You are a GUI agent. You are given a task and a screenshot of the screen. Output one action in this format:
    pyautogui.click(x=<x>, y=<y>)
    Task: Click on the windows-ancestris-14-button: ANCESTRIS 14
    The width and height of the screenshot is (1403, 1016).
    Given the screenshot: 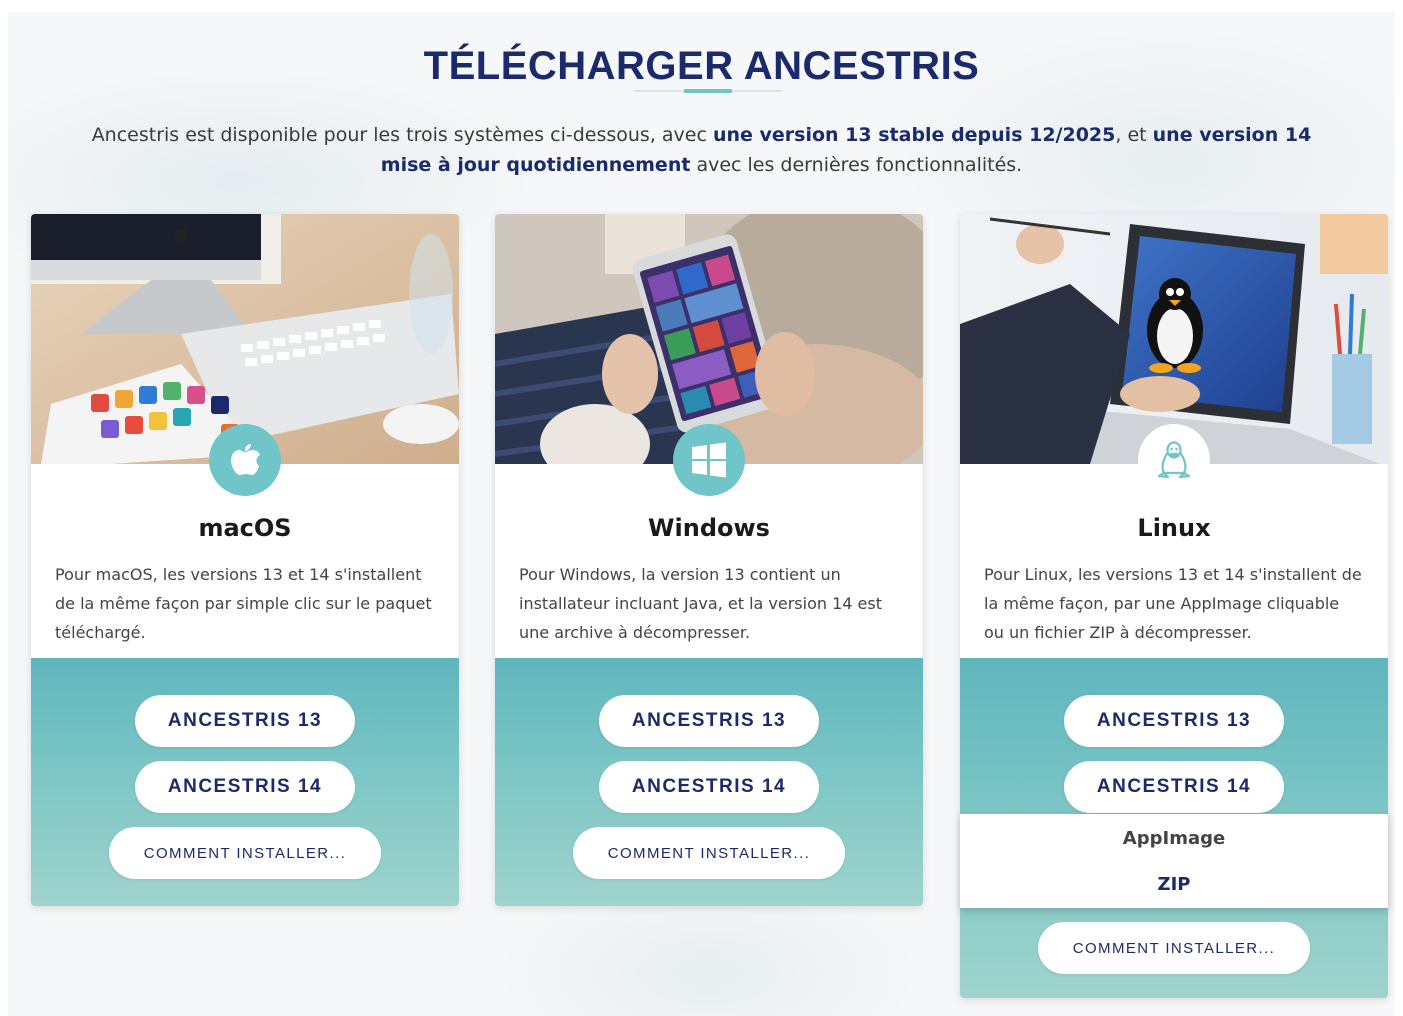 What is the action you would take?
    pyautogui.click(x=709, y=787)
    